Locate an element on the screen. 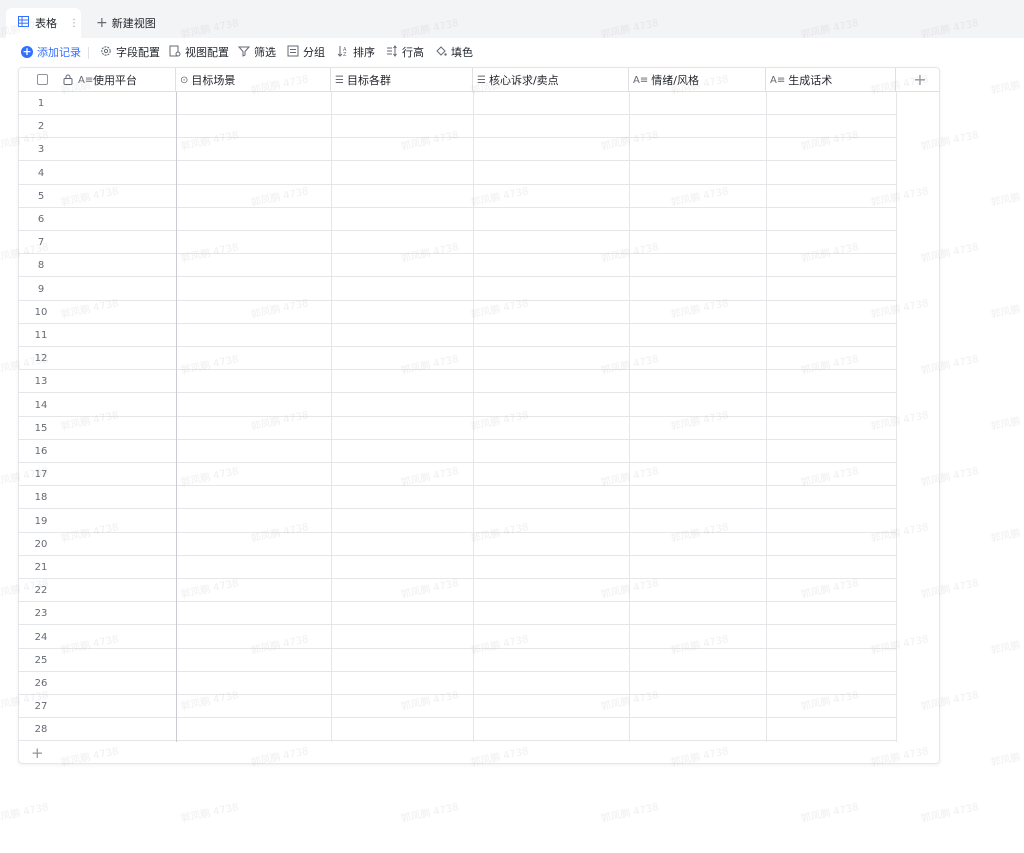 The height and width of the screenshot is (853, 1024). table-row: 3 is located at coordinates (457, 150).